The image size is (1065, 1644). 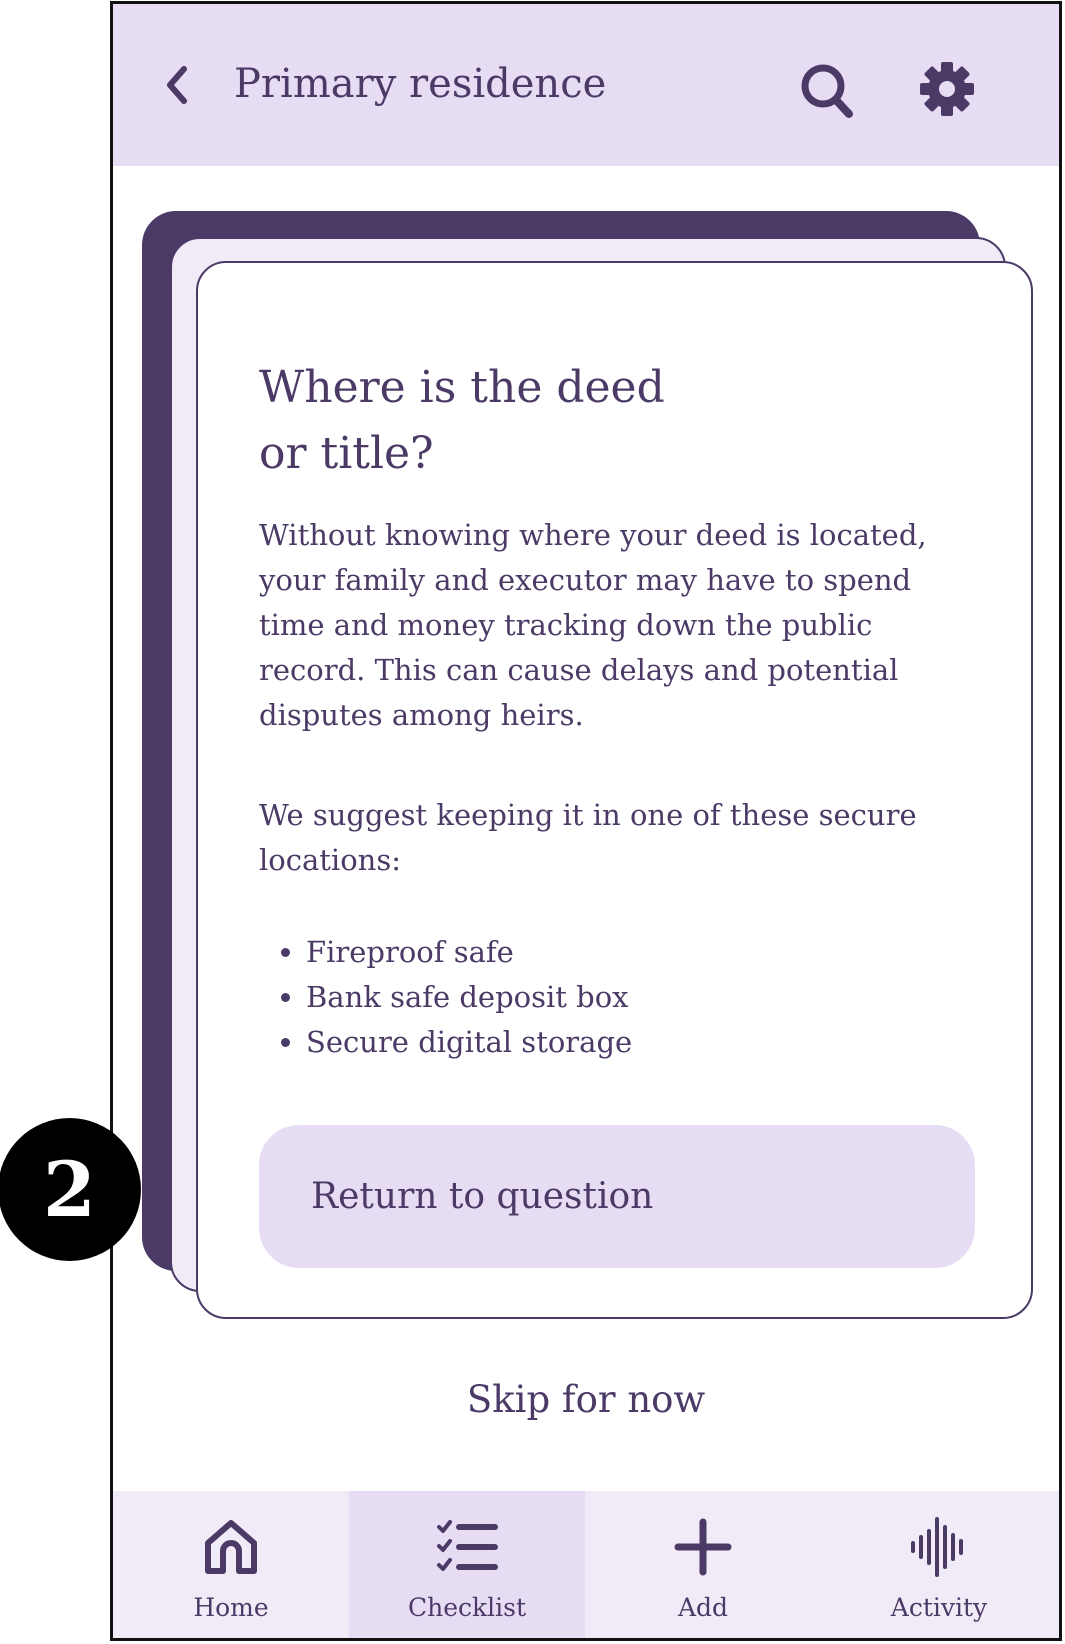 I want to click on nav-item-activity: Activity, so click(x=939, y=1564).